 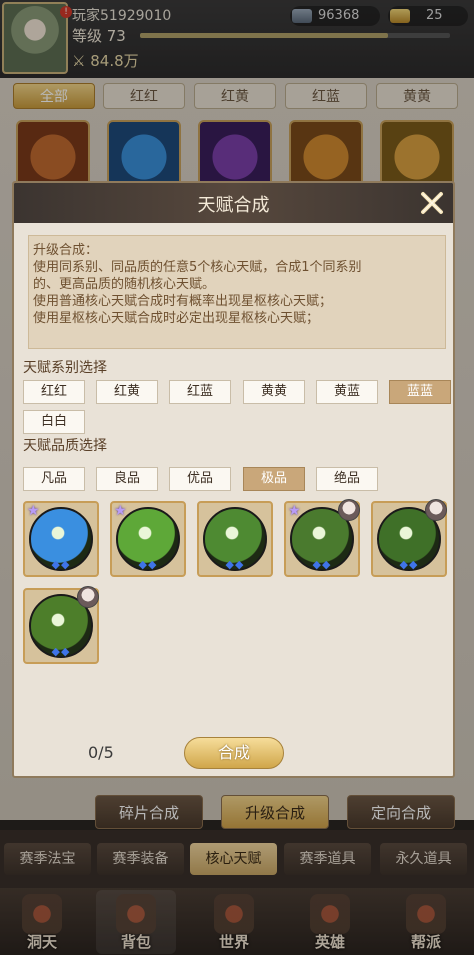 I want to click on series-chip-yellow-blue: 黄蓝, so click(x=347, y=392).